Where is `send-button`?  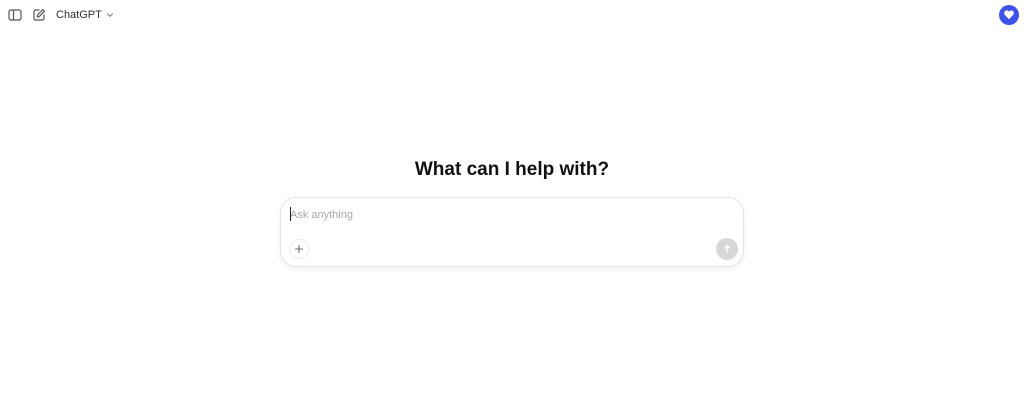
send-button is located at coordinates (727, 249).